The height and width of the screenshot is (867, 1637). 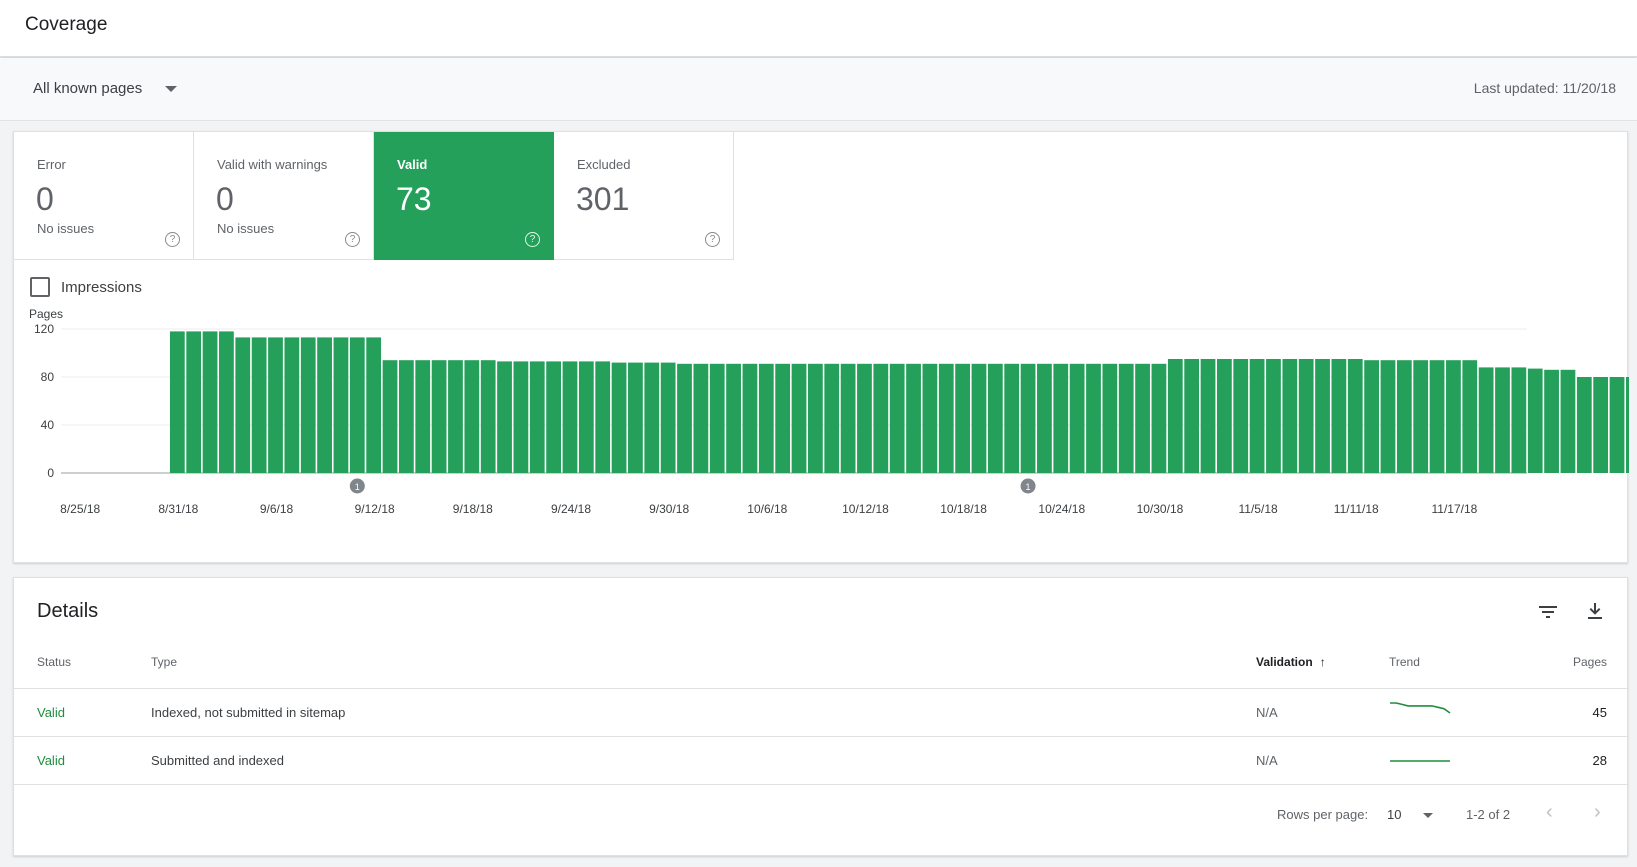 I want to click on previous-page-button: ‹, so click(x=1549, y=812).